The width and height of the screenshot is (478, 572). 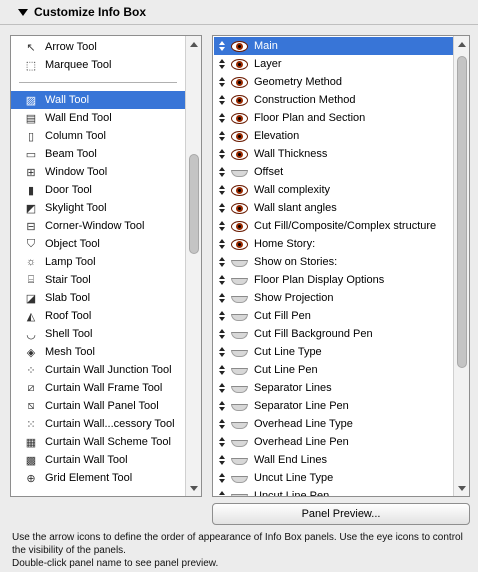 What do you see at coordinates (98, 244) in the screenshot?
I see `tool-list-item: ⛉ Object Tool` at bounding box center [98, 244].